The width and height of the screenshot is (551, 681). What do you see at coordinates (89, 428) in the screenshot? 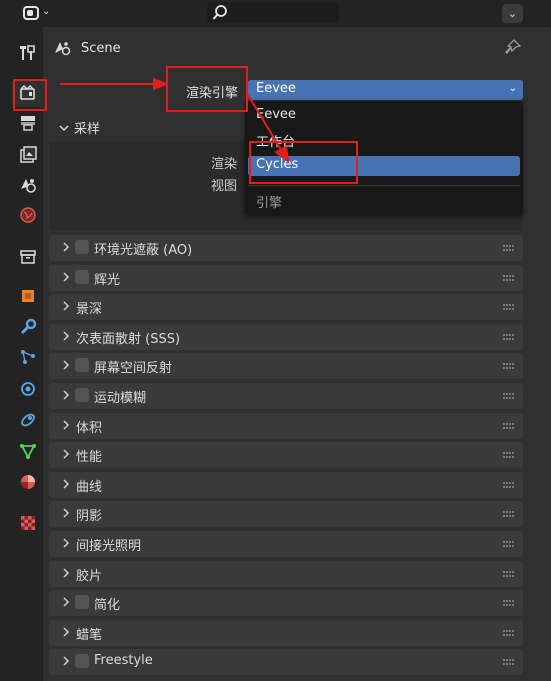
I see `panel-label: 体积` at bounding box center [89, 428].